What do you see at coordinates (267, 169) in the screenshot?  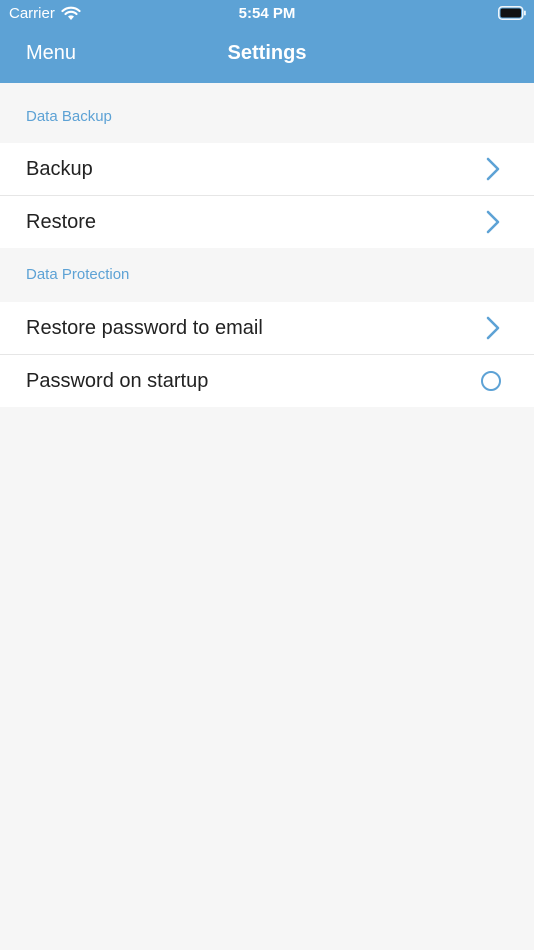 I see `backup-row: Backup` at bounding box center [267, 169].